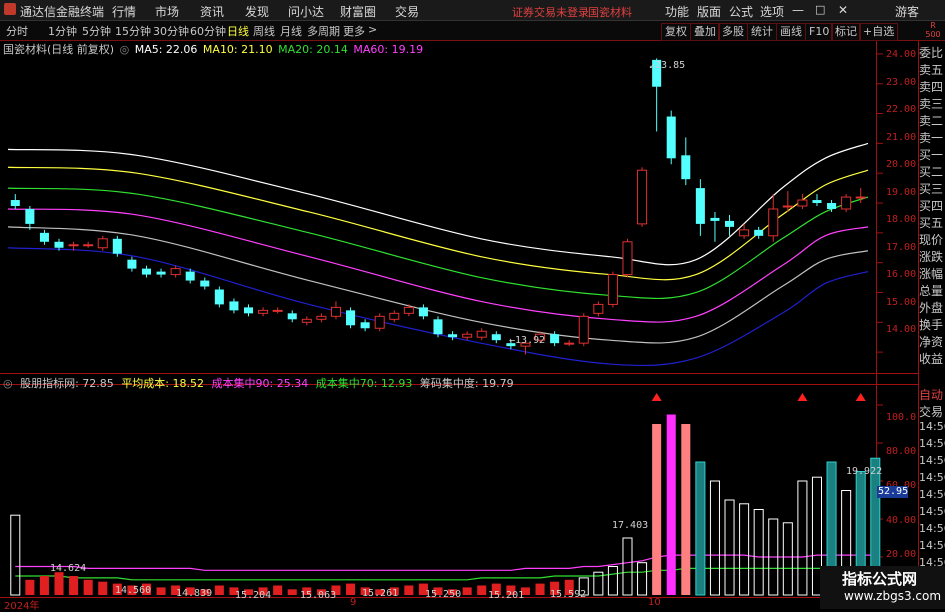 The height and width of the screenshot is (612, 945). I want to click on side-item: 换手, so click(932, 324).